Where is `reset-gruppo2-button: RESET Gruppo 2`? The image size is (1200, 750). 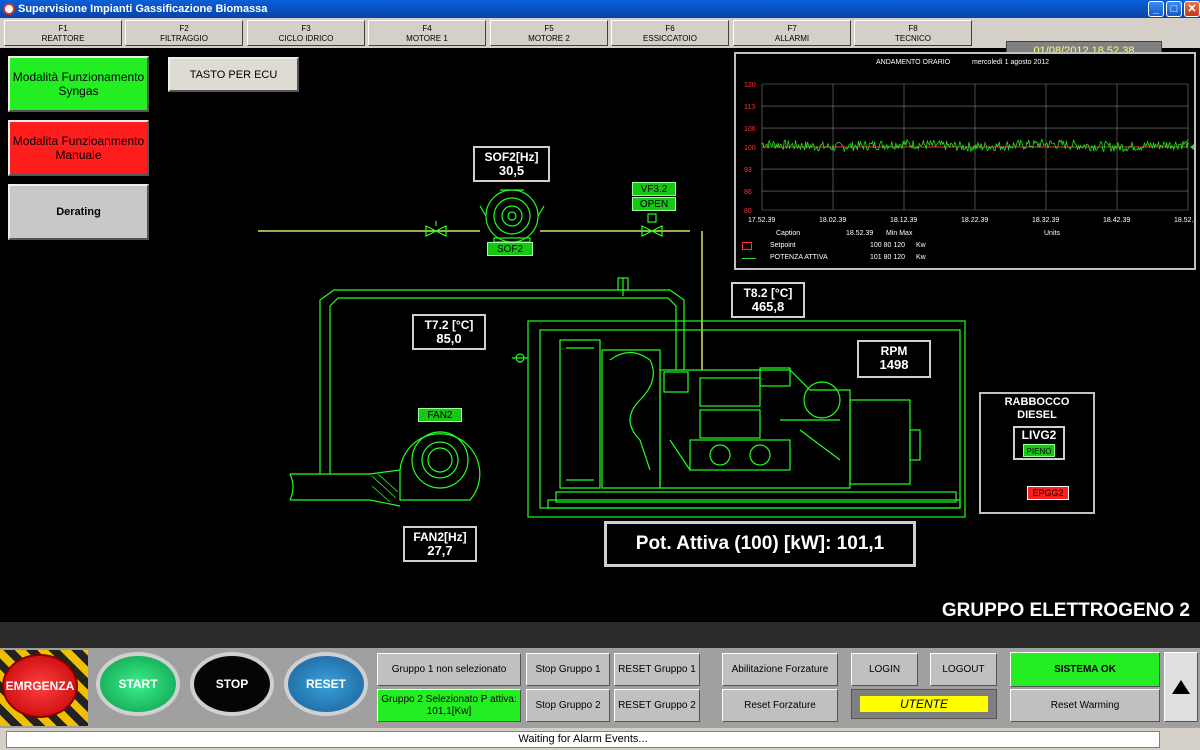 reset-gruppo2-button: RESET Gruppo 2 is located at coordinates (657, 705).